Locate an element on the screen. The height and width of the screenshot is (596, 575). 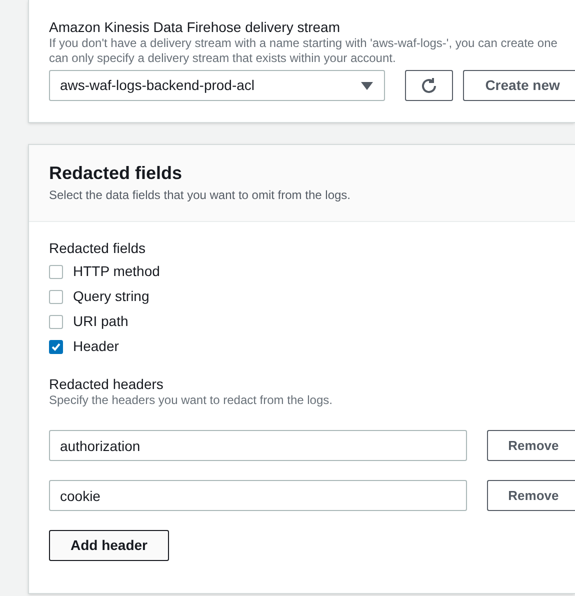
checkbox-label: Query string is located at coordinates (111, 296).